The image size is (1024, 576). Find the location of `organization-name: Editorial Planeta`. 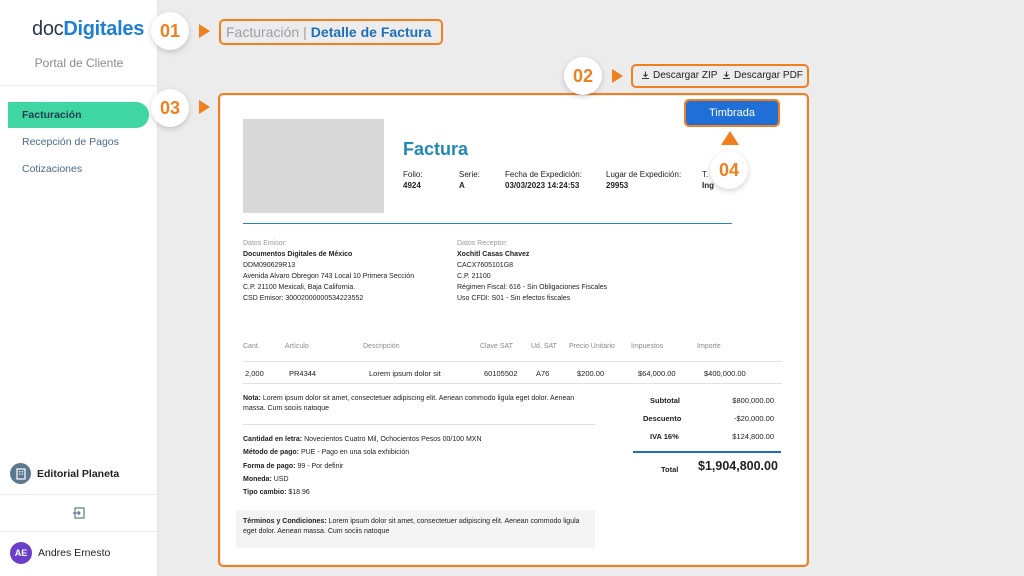

organization-name: Editorial Planeta is located at coordinates (78, 473).